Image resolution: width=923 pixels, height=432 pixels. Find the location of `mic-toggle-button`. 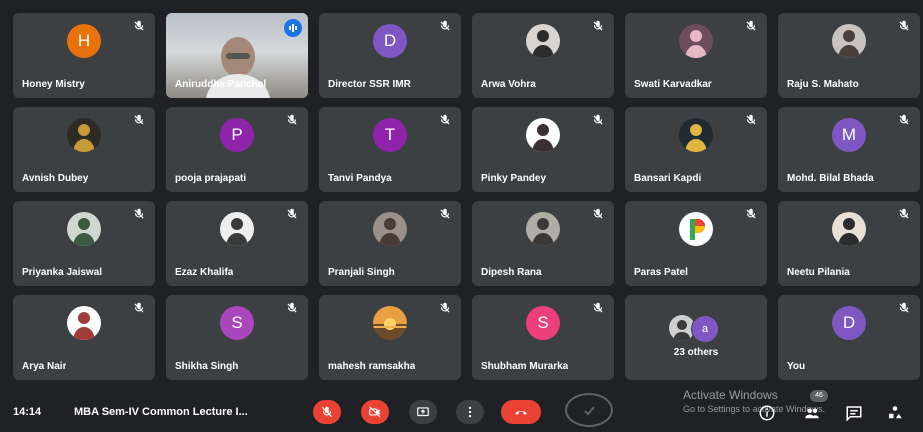

mic-toggle-button is located at coordinates (327, 412).